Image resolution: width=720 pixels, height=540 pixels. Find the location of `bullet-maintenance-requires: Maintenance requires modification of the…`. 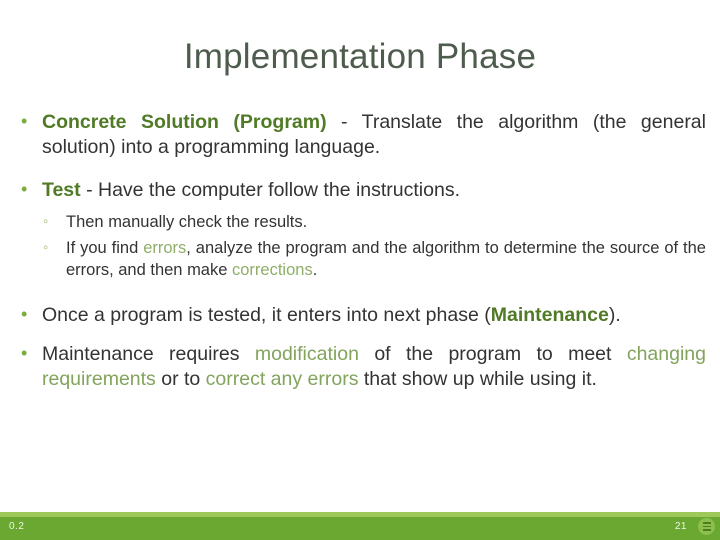

bullet-maintenance-requires: Maintenance requires modification of the… is located at coordinates (360, 366).